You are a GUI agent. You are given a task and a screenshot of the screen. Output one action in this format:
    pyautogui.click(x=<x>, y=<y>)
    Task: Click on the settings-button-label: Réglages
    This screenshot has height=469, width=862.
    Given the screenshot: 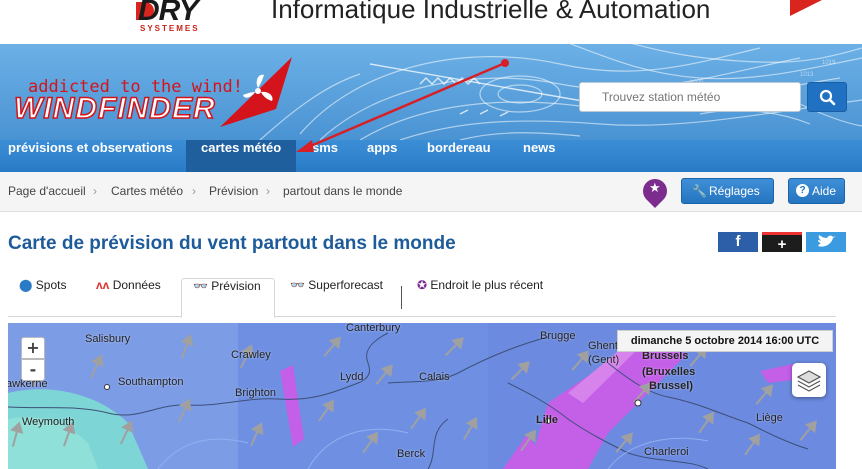 What is the action you would take?
    pyautogui.click(x=734, y=191)
    